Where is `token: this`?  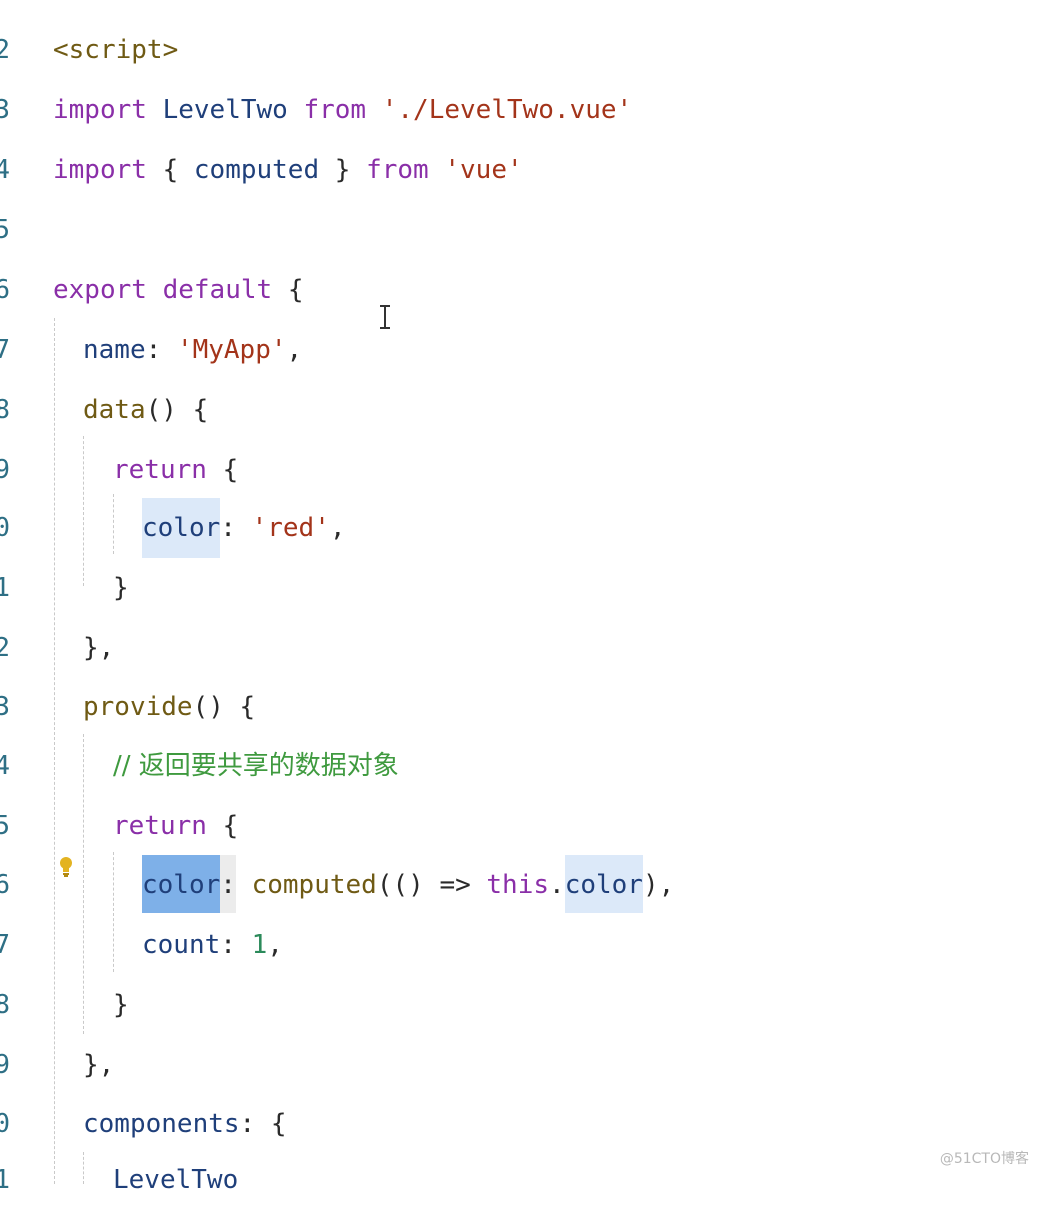 token: this is located at coordinates (518, 885).